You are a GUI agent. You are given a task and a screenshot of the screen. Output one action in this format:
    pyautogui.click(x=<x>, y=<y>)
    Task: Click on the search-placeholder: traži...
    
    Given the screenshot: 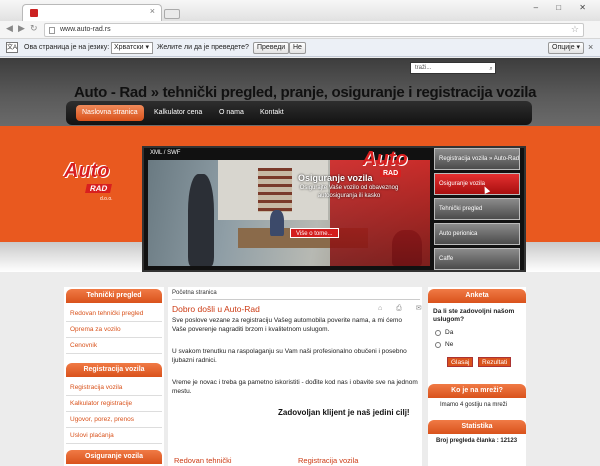 What is the action you would take?
    pyautogui.click(x=423, y=68)
    